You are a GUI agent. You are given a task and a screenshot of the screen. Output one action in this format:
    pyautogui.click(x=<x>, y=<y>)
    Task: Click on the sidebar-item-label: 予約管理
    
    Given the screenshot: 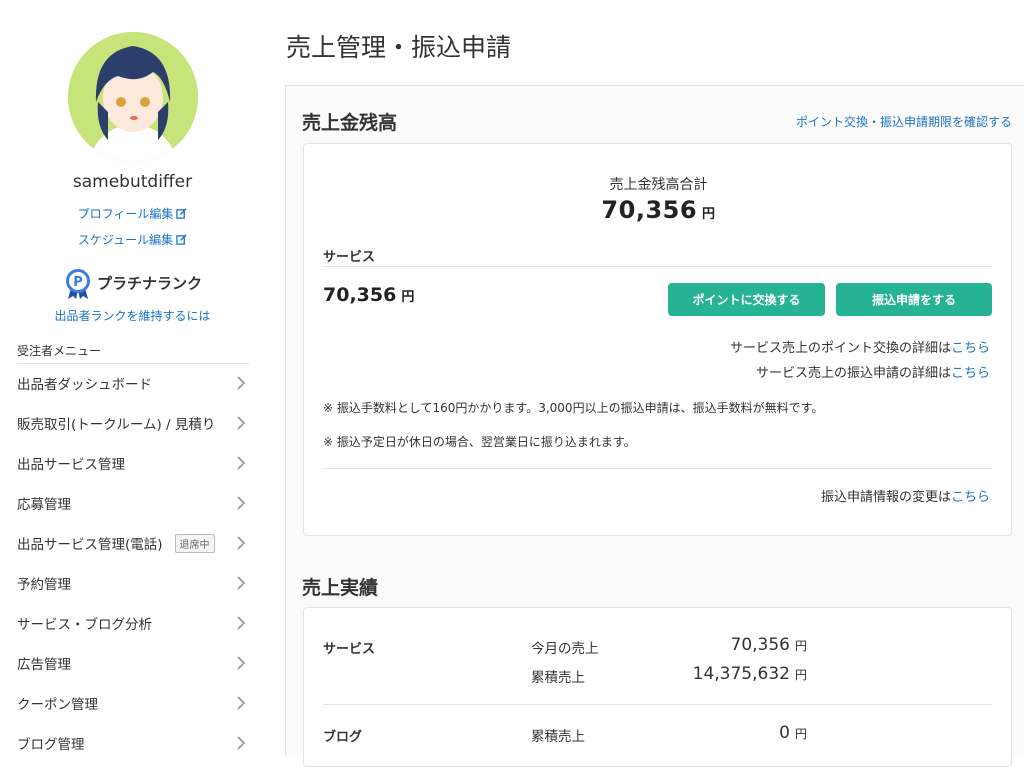 What is the action you would take?
    pyautogui.click(x=44, y=585)
    